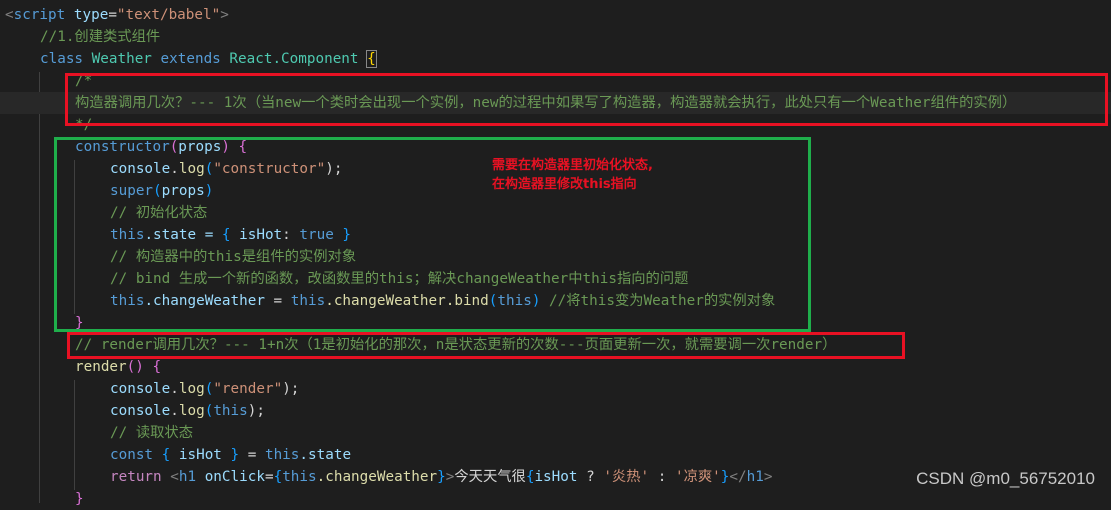  I want to click on code-line-17: render() {, so click(118, 367).